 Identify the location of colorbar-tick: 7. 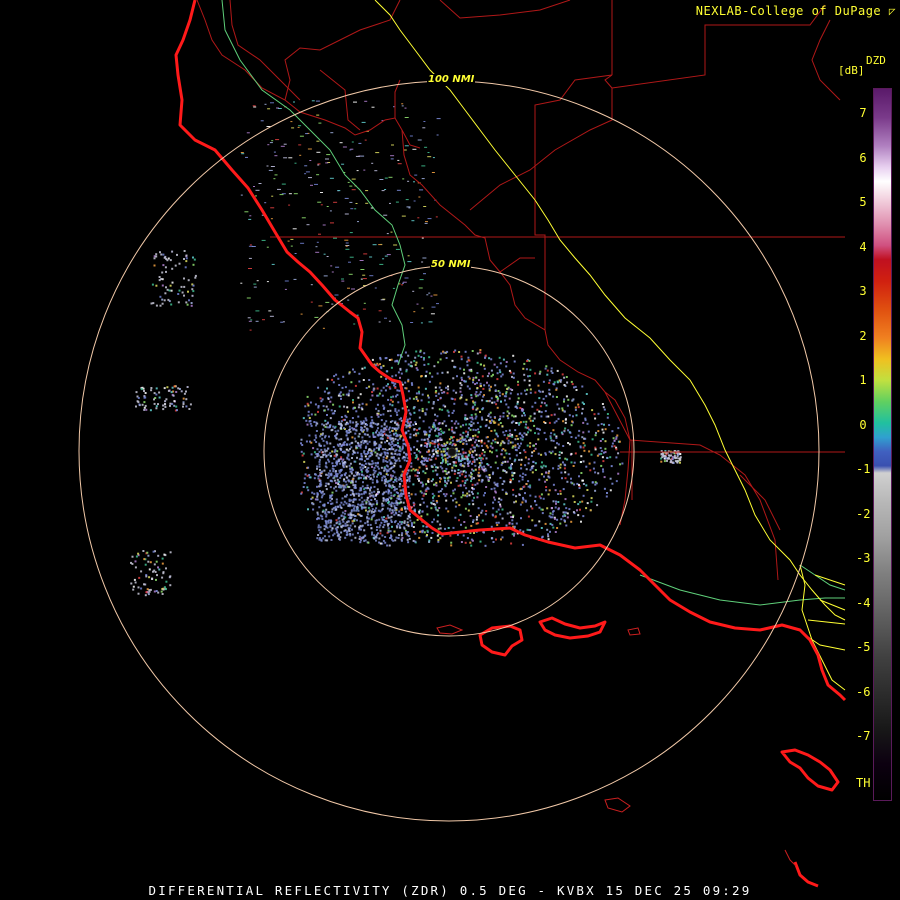
(863, 113).